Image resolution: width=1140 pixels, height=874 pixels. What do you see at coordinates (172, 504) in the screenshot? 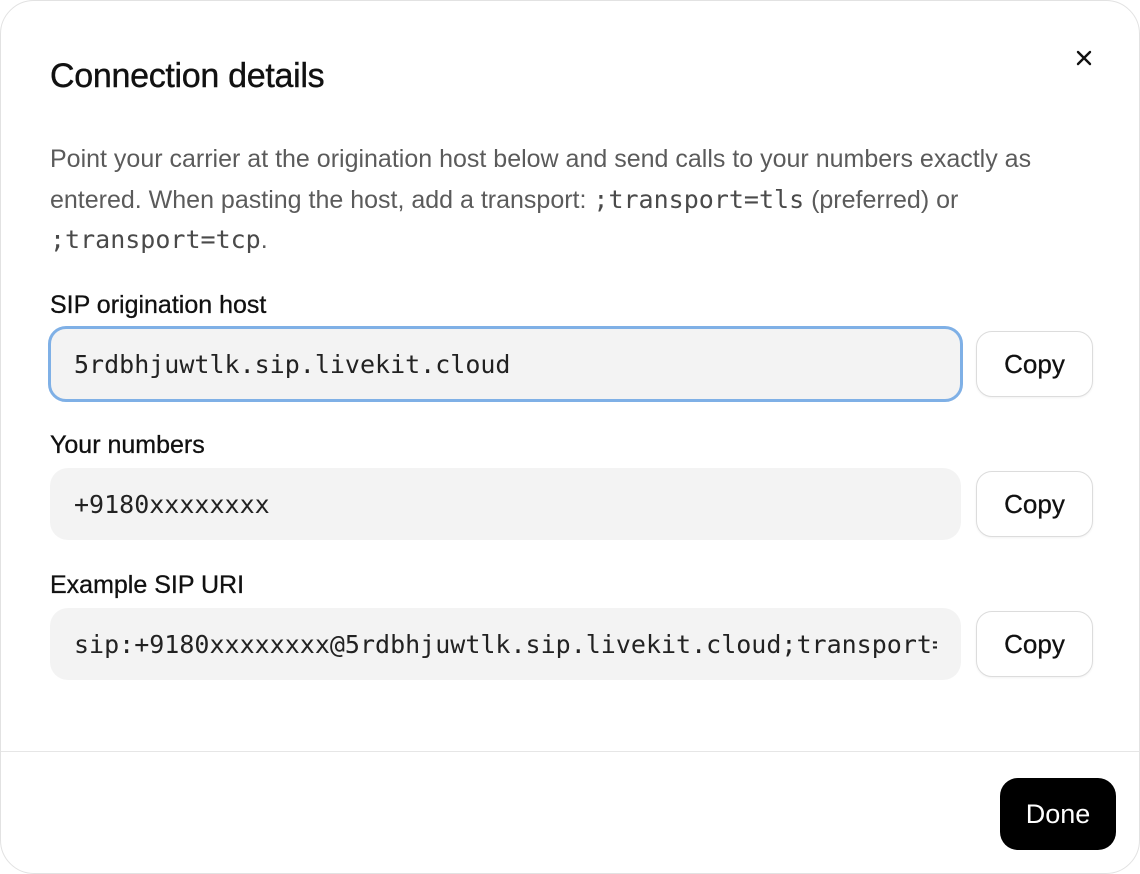
I see `your-numbers-value: +9180xxxxxxxx` at bounding box center [172, 504].